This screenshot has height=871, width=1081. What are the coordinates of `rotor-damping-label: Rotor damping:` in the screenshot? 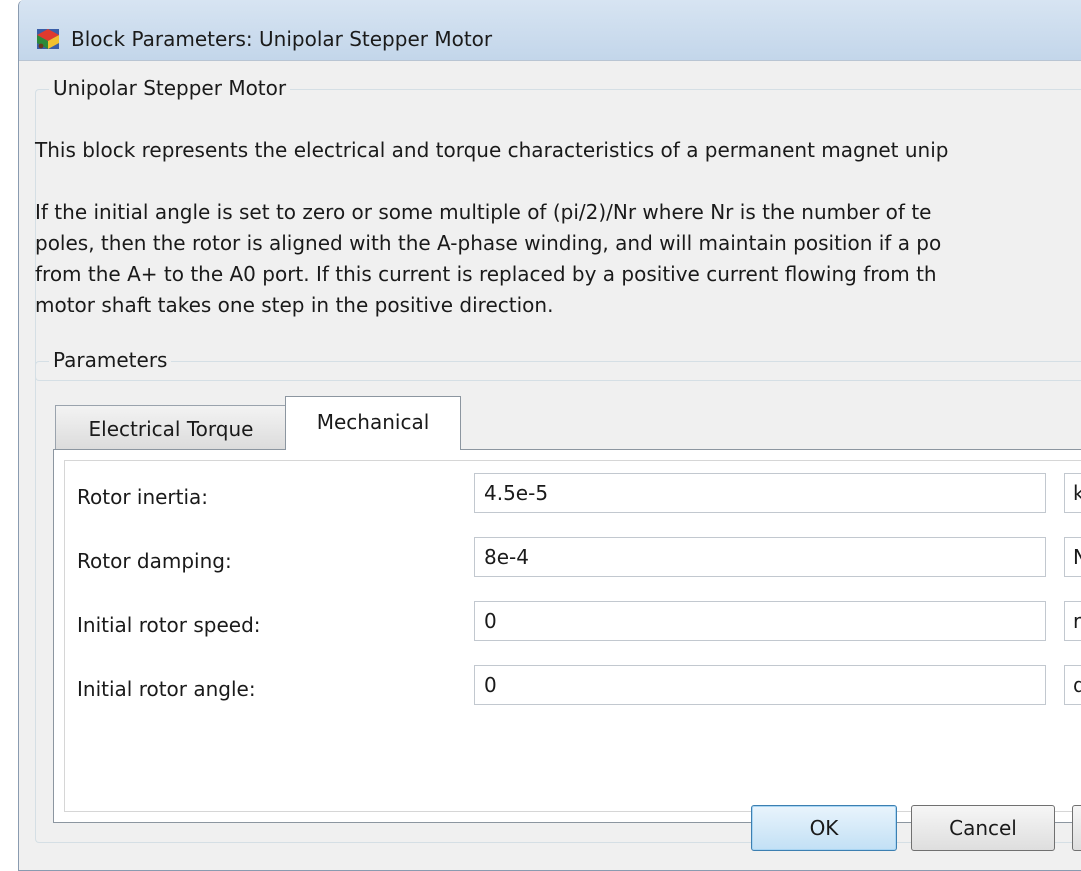 It's located at (154, 561).